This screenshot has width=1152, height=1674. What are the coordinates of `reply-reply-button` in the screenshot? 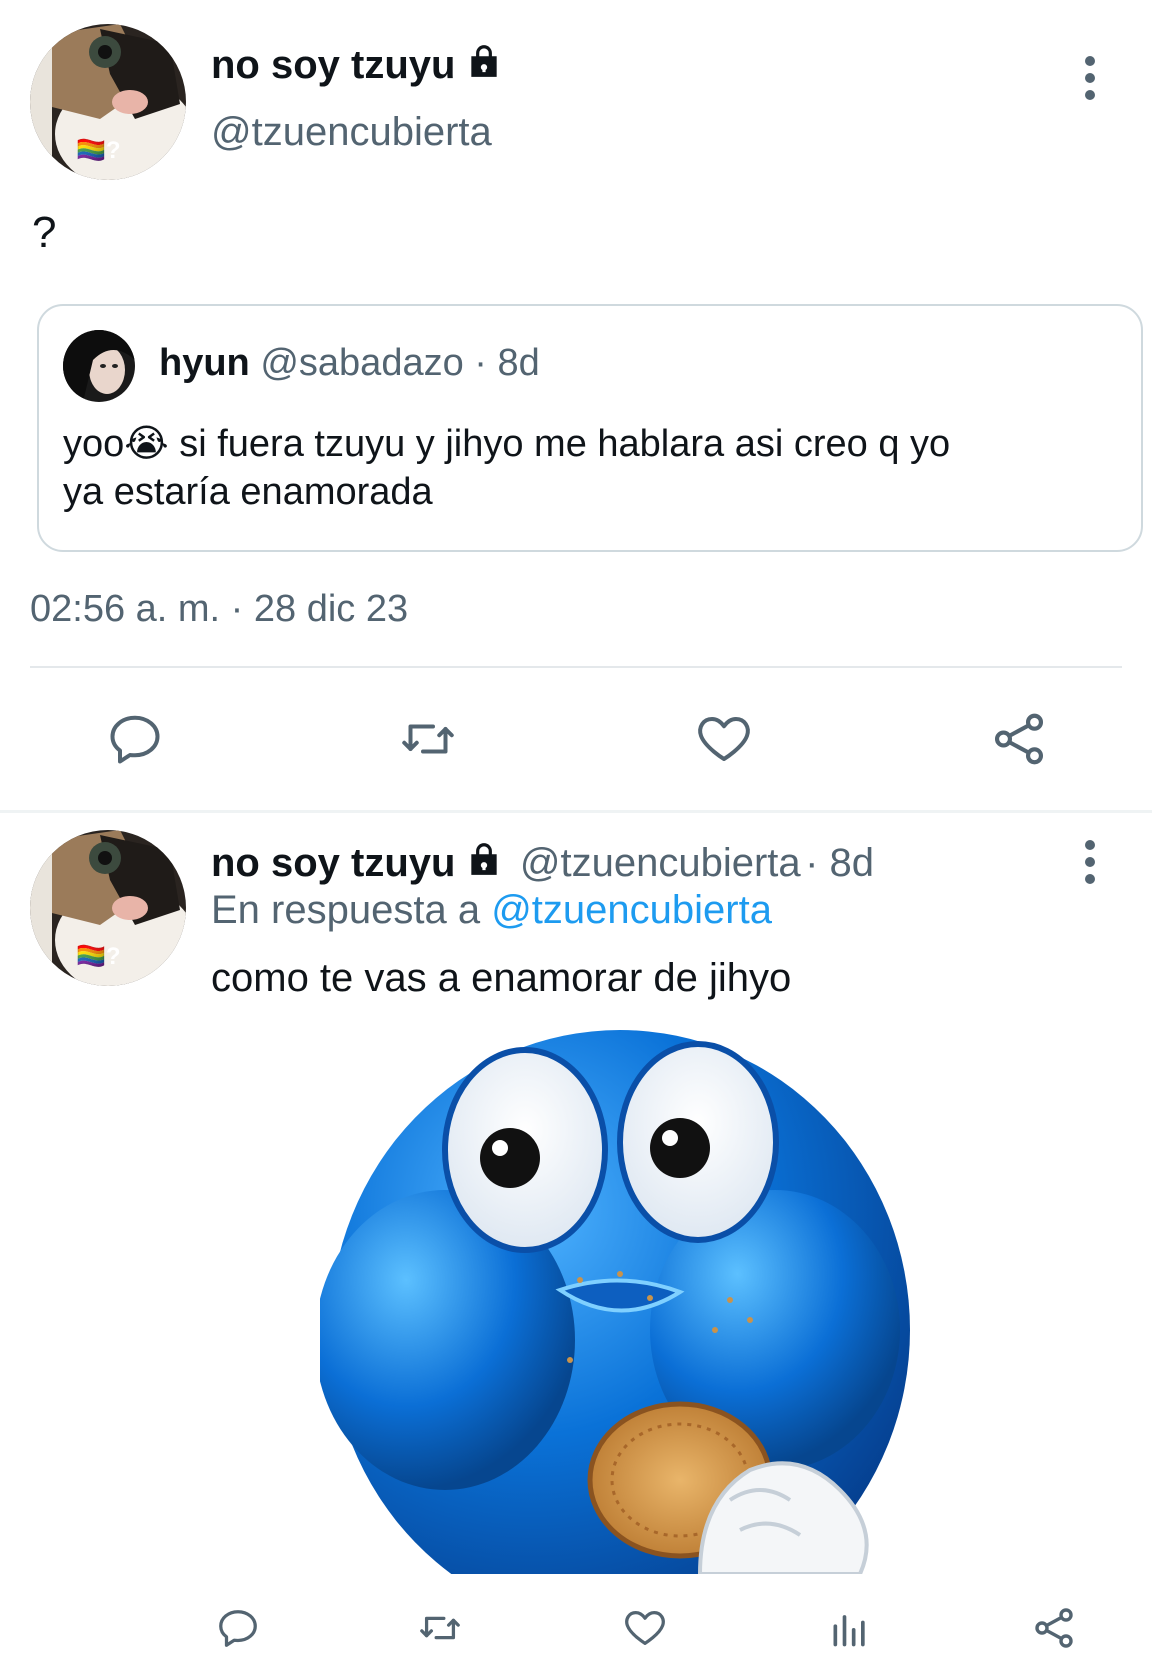 It's located at (238, 1628).